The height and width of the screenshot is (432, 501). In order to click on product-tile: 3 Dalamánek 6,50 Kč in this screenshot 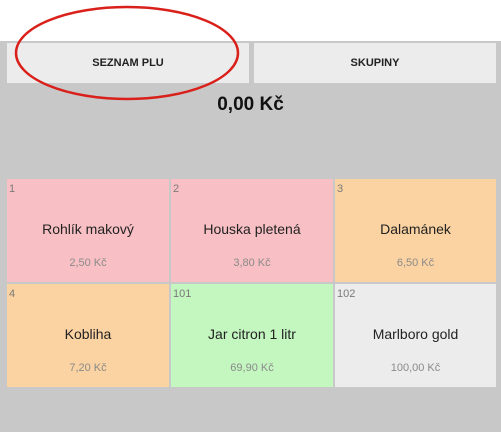, I will do `click(415, 230)`.